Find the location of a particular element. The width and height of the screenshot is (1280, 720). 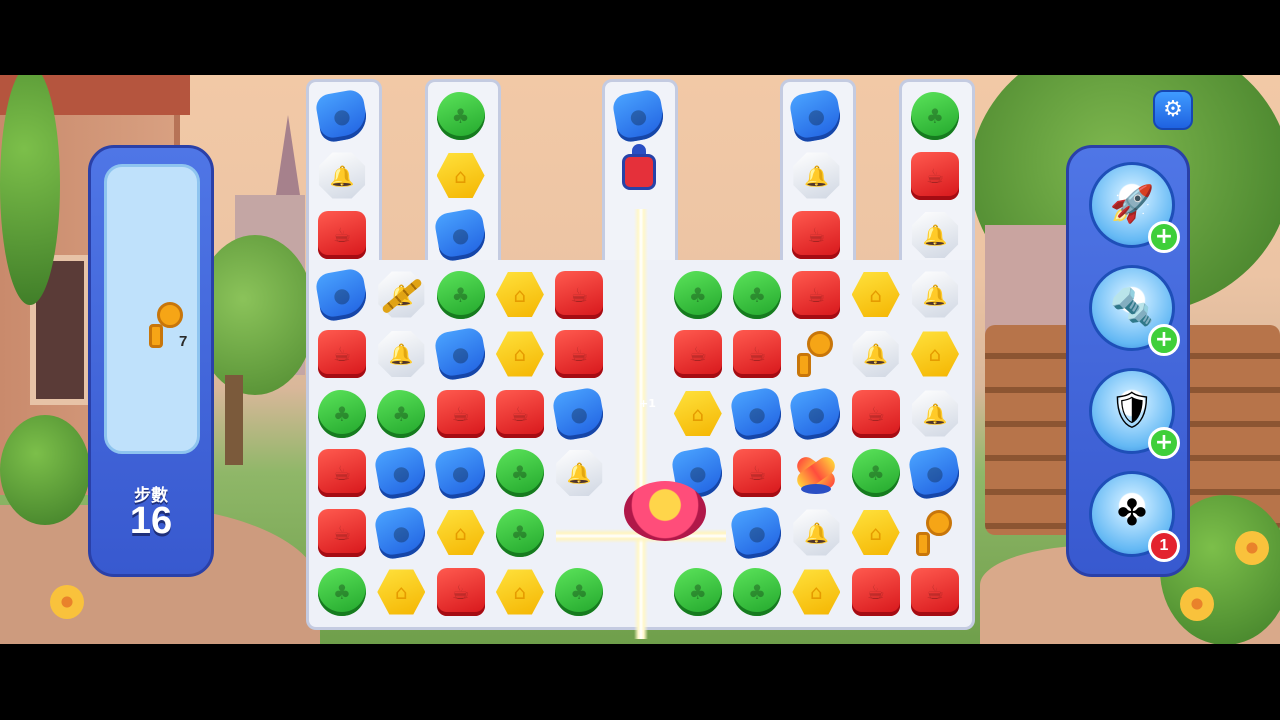

propeller-piece is located at coordinates (816, 473).